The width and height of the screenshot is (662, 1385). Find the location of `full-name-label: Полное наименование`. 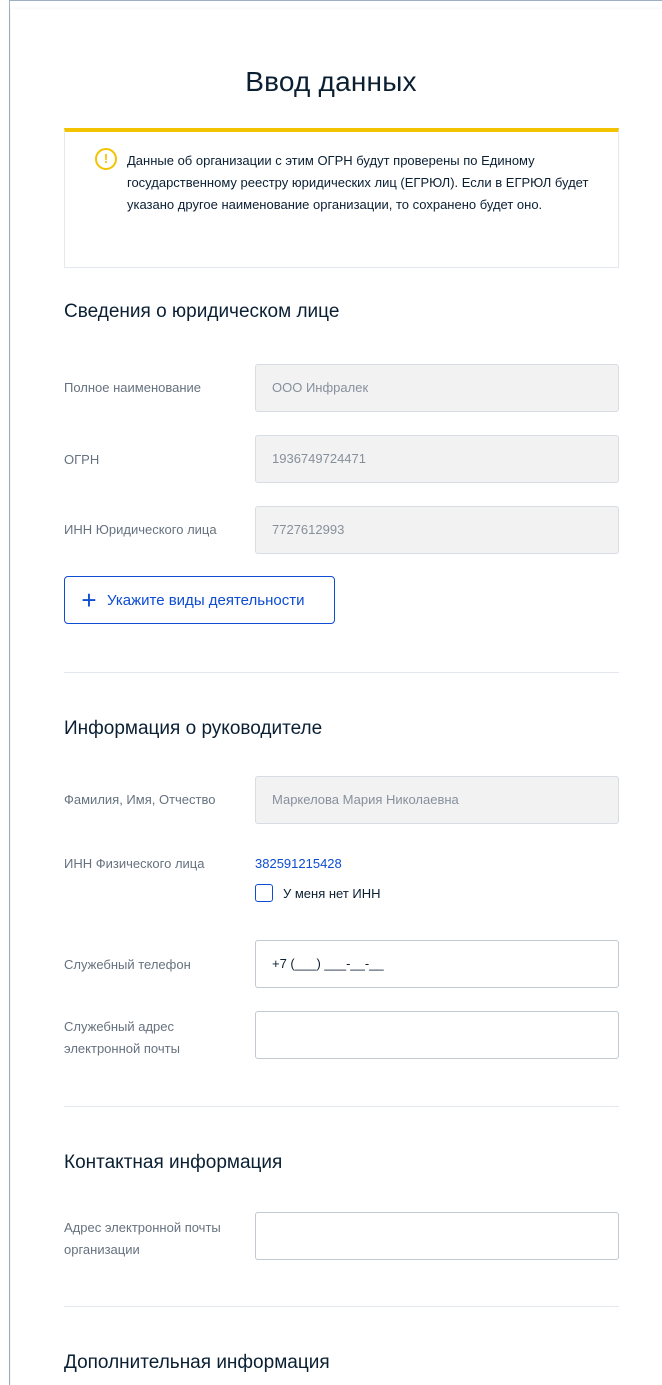

full-name-label: Полное наименование is located at coordinates (133, 387).